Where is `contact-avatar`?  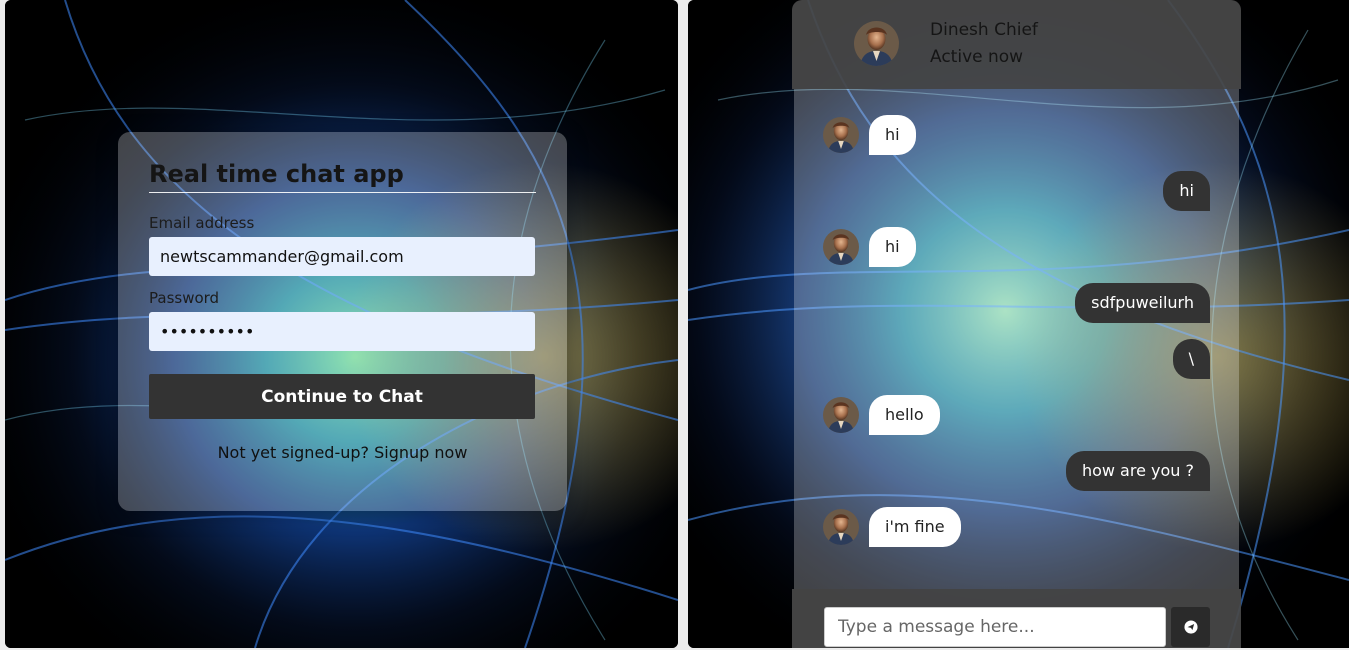 contact-avatar is located at coordinates (876, 43).